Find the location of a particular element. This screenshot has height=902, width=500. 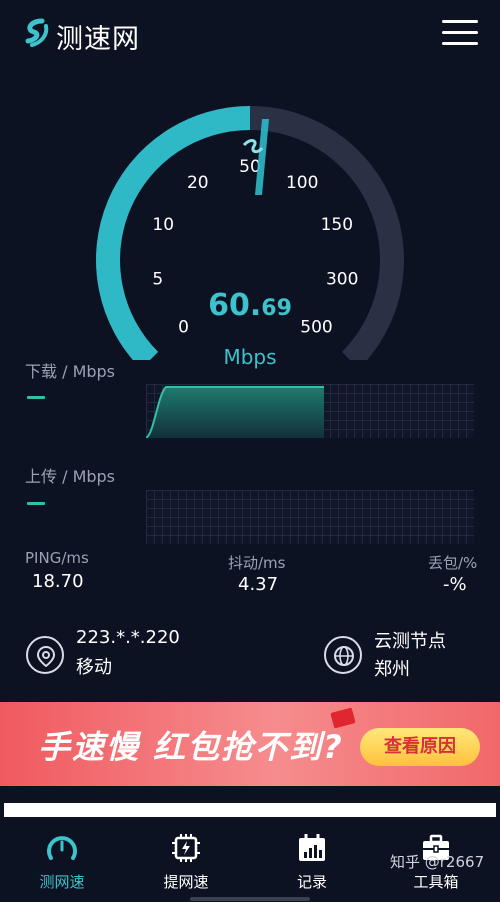

menu-button is located at coordinates (460, 34).